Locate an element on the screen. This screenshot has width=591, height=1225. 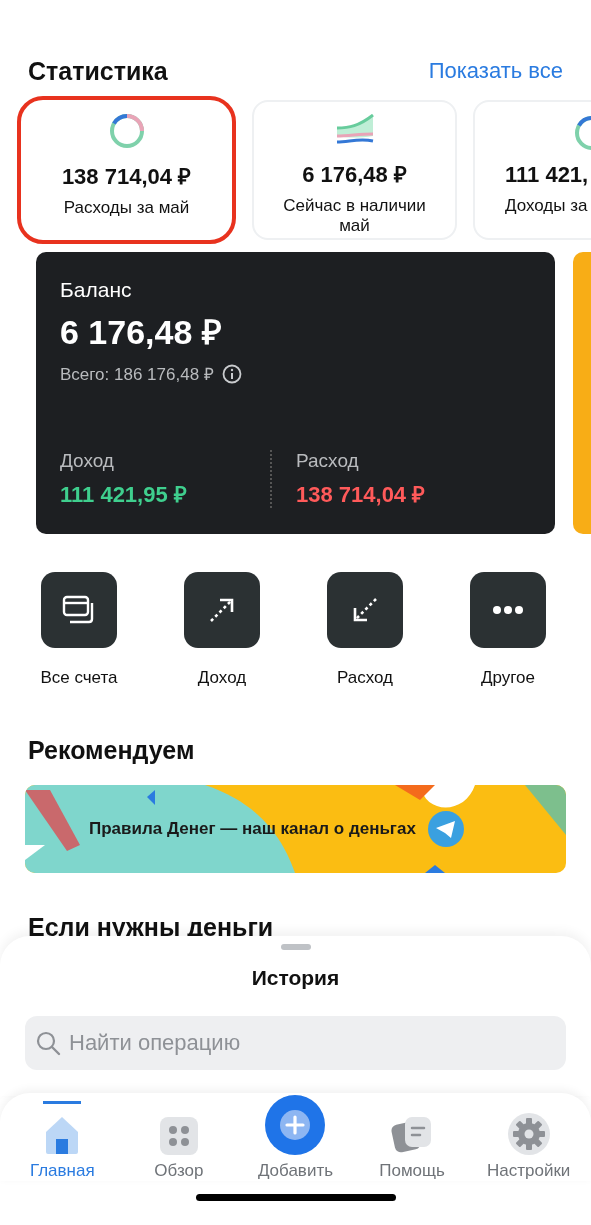
tab: Настройки is located at coordinates (528, 1140).